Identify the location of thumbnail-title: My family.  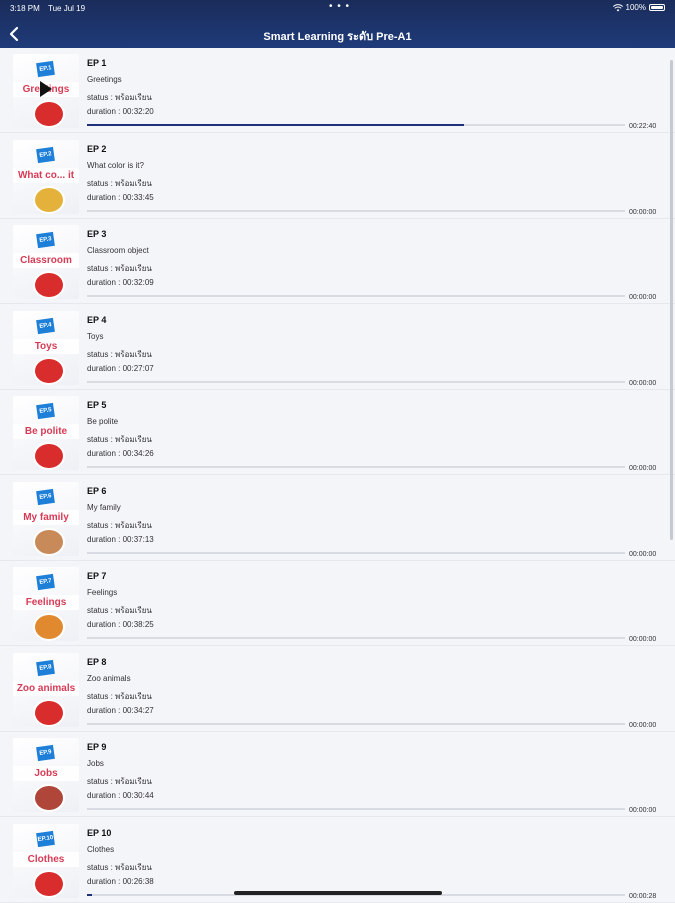
(46, 517).